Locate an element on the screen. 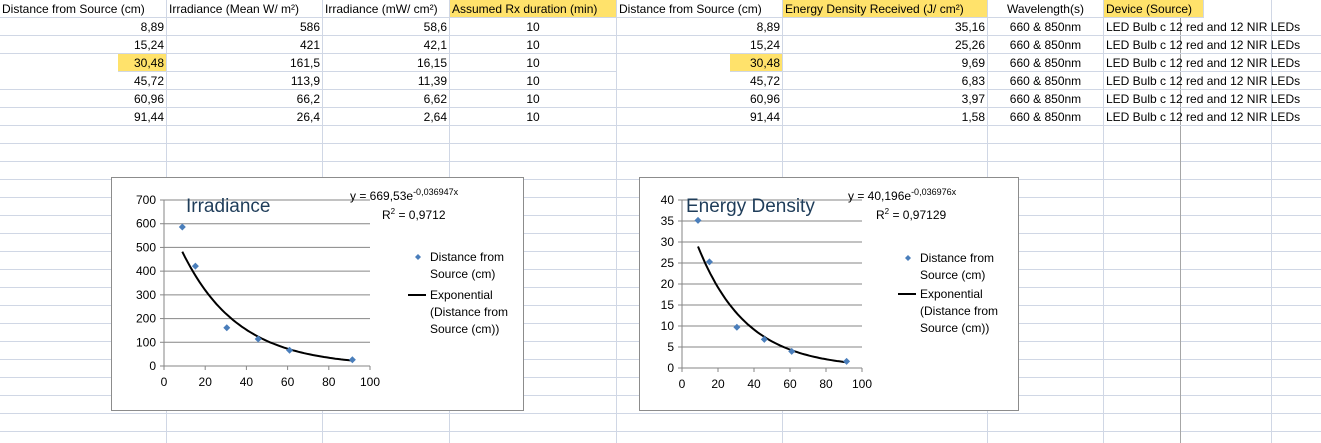 The height and width of the screenshot is (443, 1321). cell-irradiance-mw: 6,62 is located at coordinates (386, 99).